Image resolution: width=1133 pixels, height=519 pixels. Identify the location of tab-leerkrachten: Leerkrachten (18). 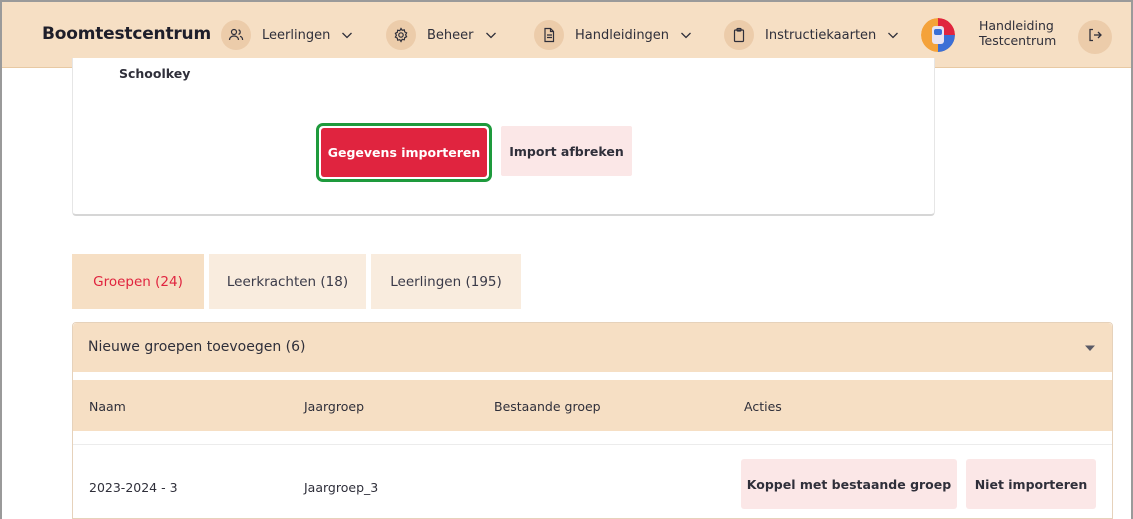
(287, 281).